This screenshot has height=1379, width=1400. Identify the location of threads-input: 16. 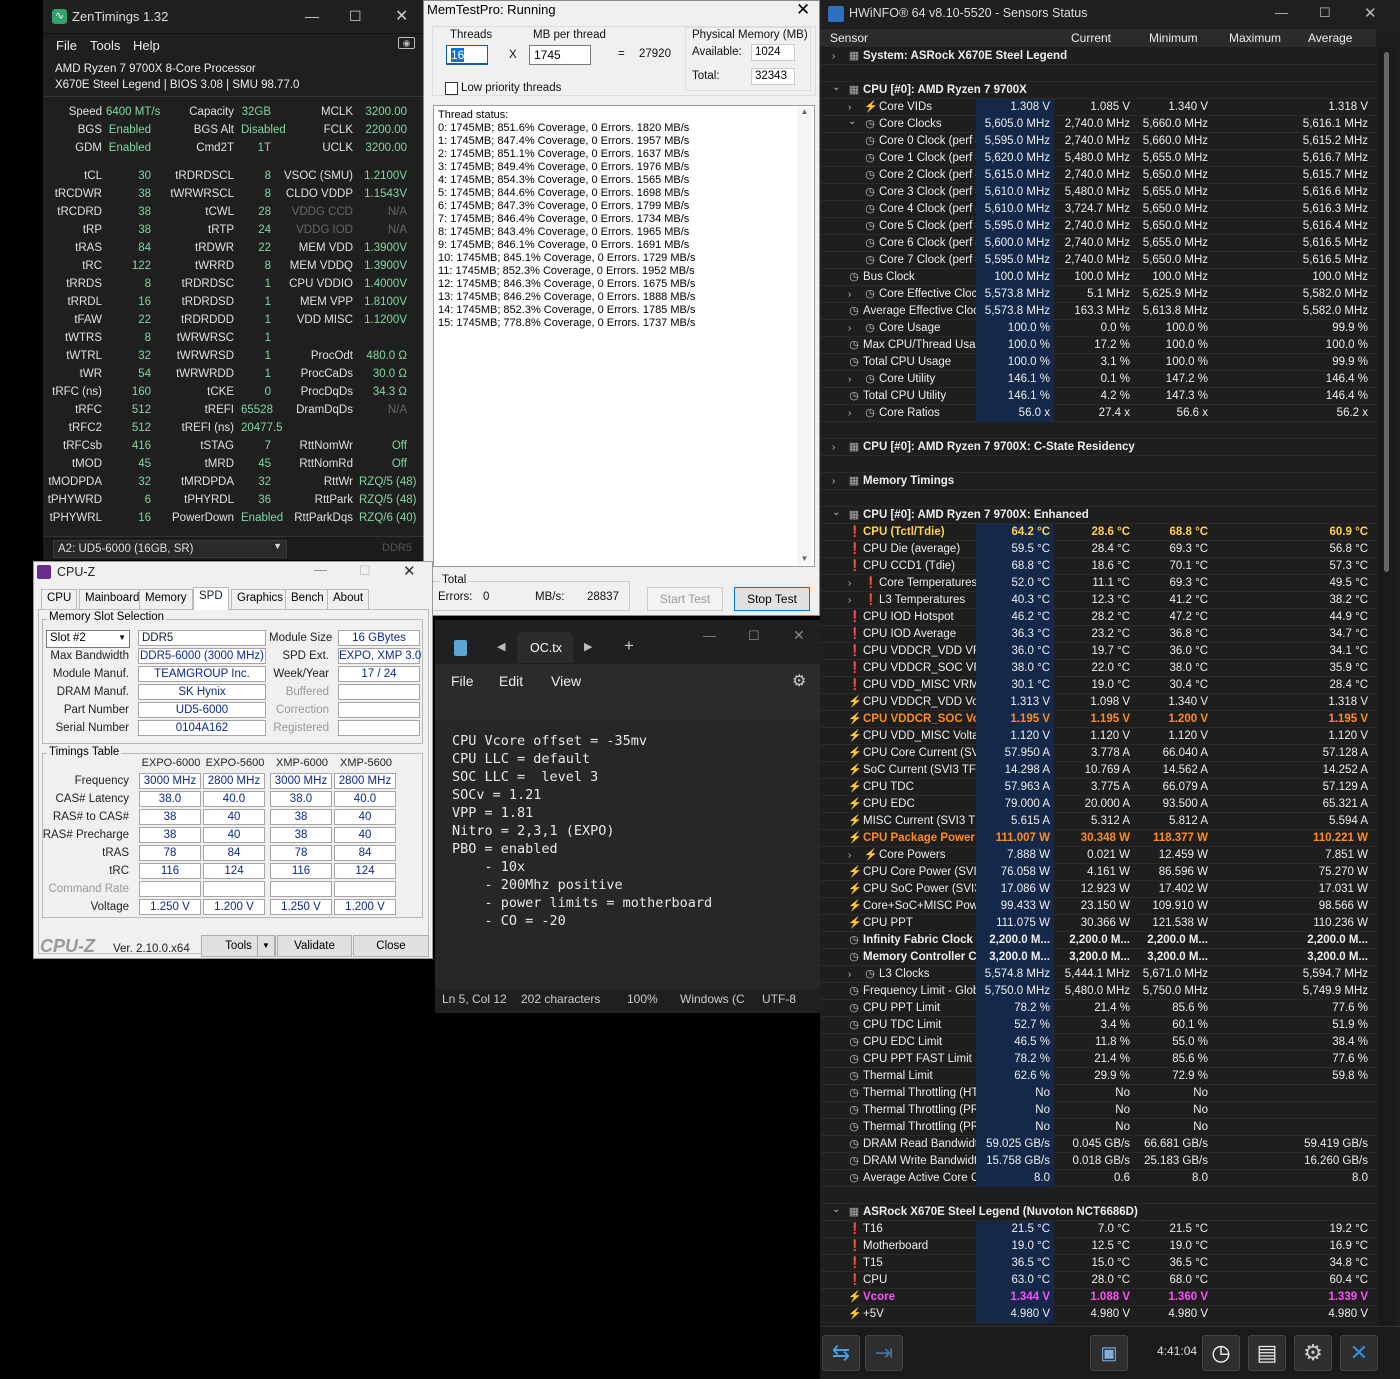
(467, 55).